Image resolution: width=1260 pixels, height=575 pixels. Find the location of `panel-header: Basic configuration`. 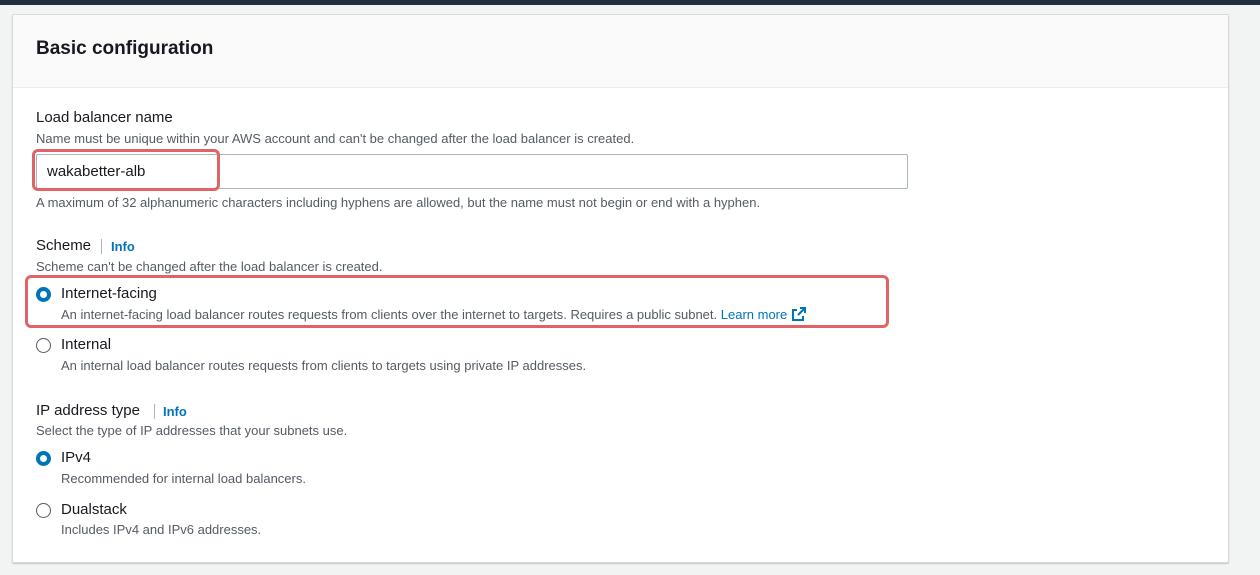

panel-header: Basic configuration is located at coordinates (620, 51).